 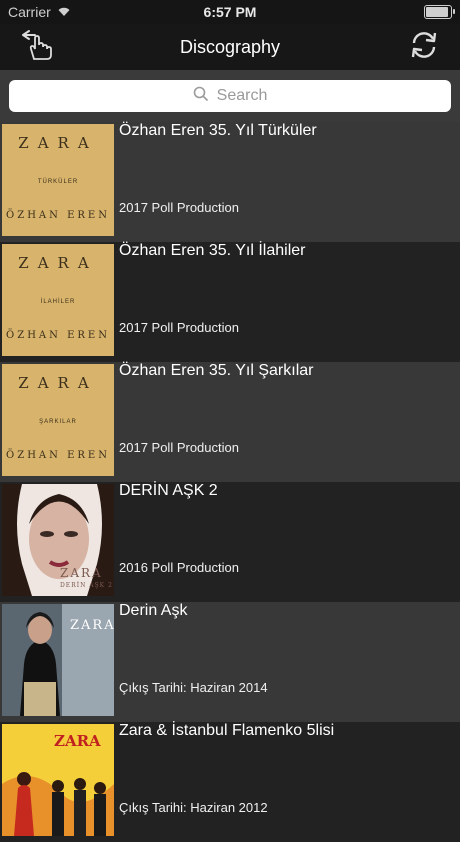 What do you see at coordinates (216, 370) in the screenshot?
I see `album-title: Özhan Eren 35. Yıl Şarkılar` at bounding box center [216, 370].